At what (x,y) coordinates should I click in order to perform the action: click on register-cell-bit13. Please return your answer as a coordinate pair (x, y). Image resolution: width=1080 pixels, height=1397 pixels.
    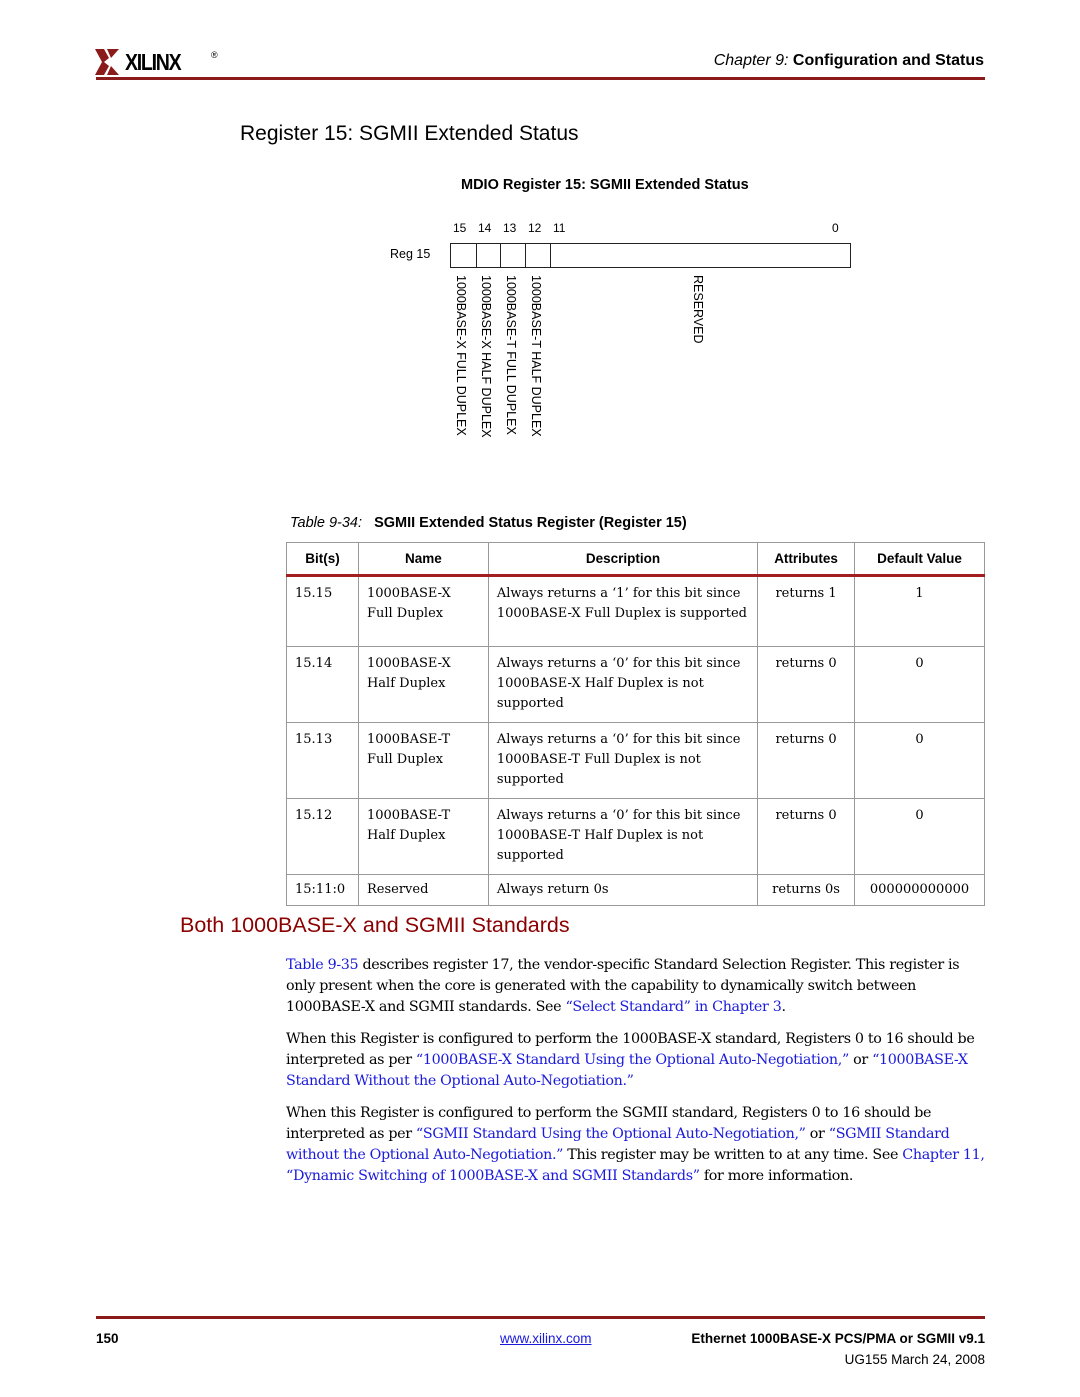
    Looking at the image, I should click on (513, 255).